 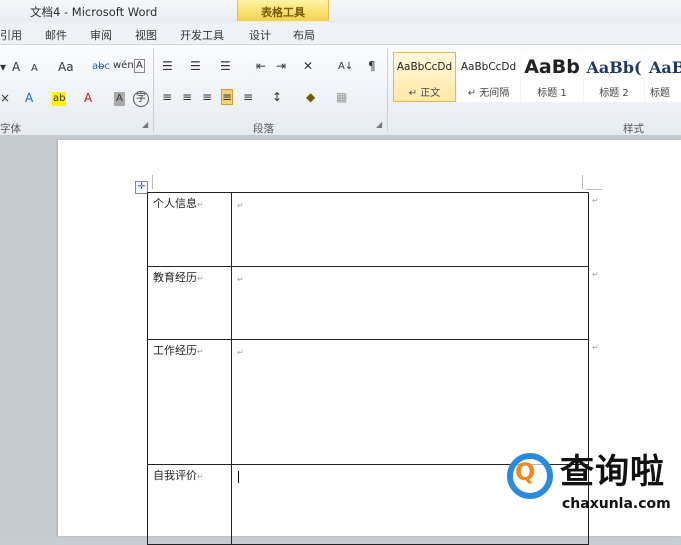 What do you see at coordinates (614, 67) in the screenshot?
I see `style-preview: AaBb(` at bounding box center [614, 67].